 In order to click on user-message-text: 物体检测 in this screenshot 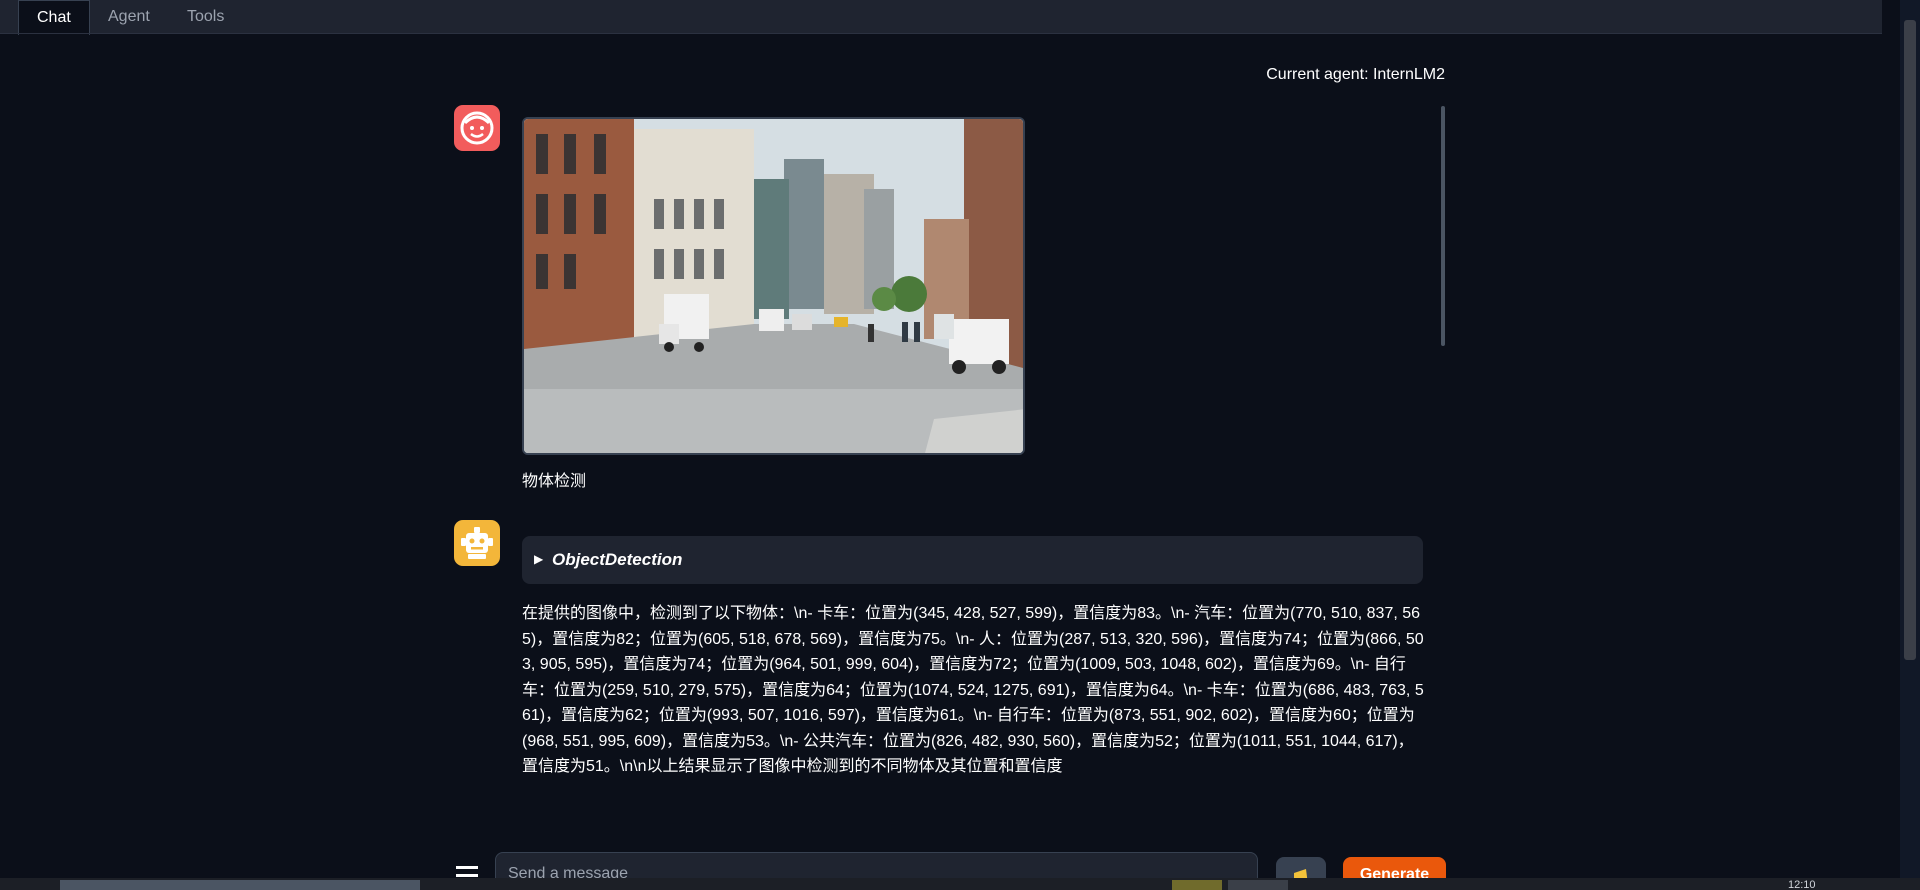, I will do `click(554, 481)`.